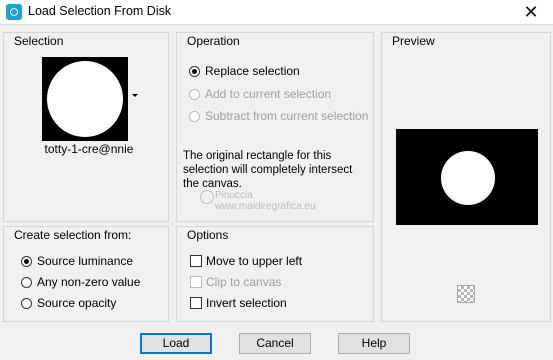  What do you see at coordinates (14, 12) in the screenshot?
I see `app-icon` at bounding box center [14, 12].